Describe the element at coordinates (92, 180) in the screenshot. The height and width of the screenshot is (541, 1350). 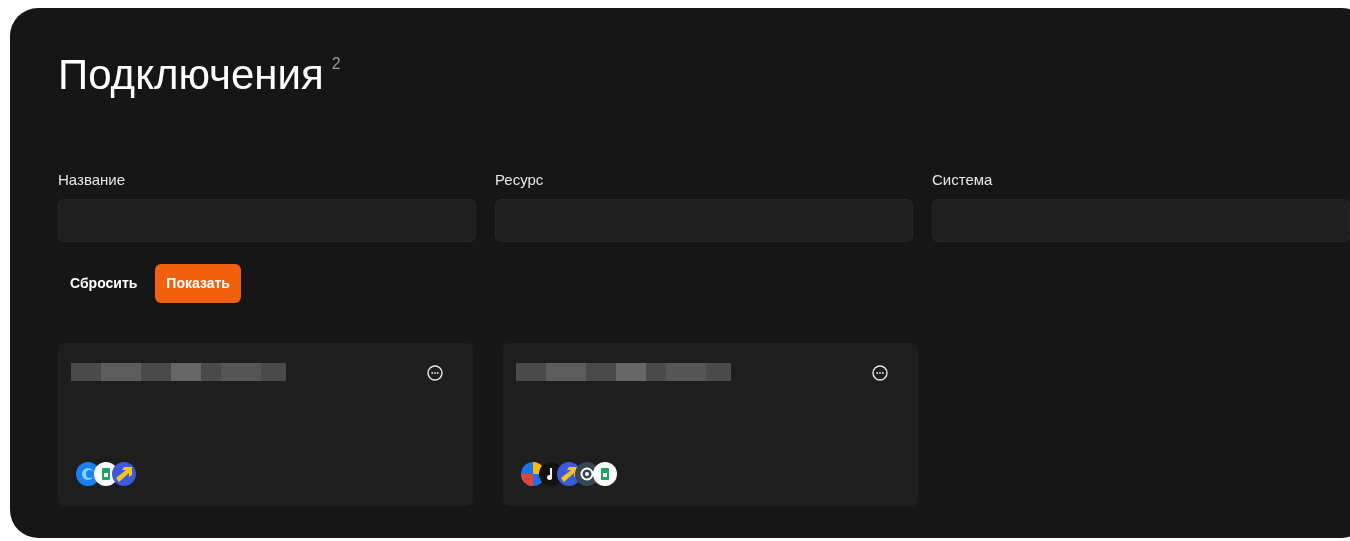
I see `field-label: Название` at that location.